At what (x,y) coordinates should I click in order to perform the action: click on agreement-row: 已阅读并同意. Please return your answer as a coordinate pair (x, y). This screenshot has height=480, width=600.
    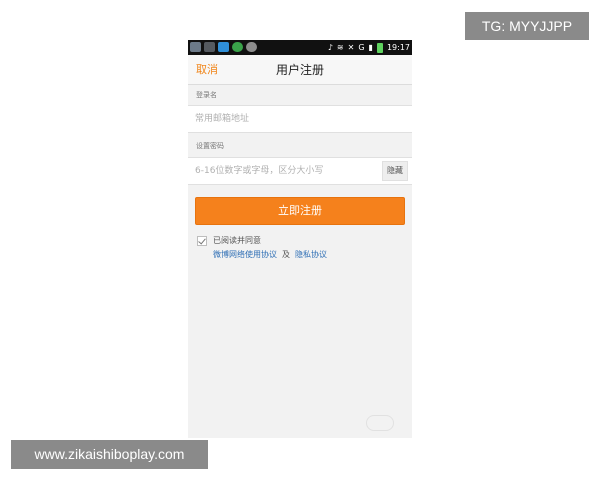
    Looking at the image, I should click on (229, 240).